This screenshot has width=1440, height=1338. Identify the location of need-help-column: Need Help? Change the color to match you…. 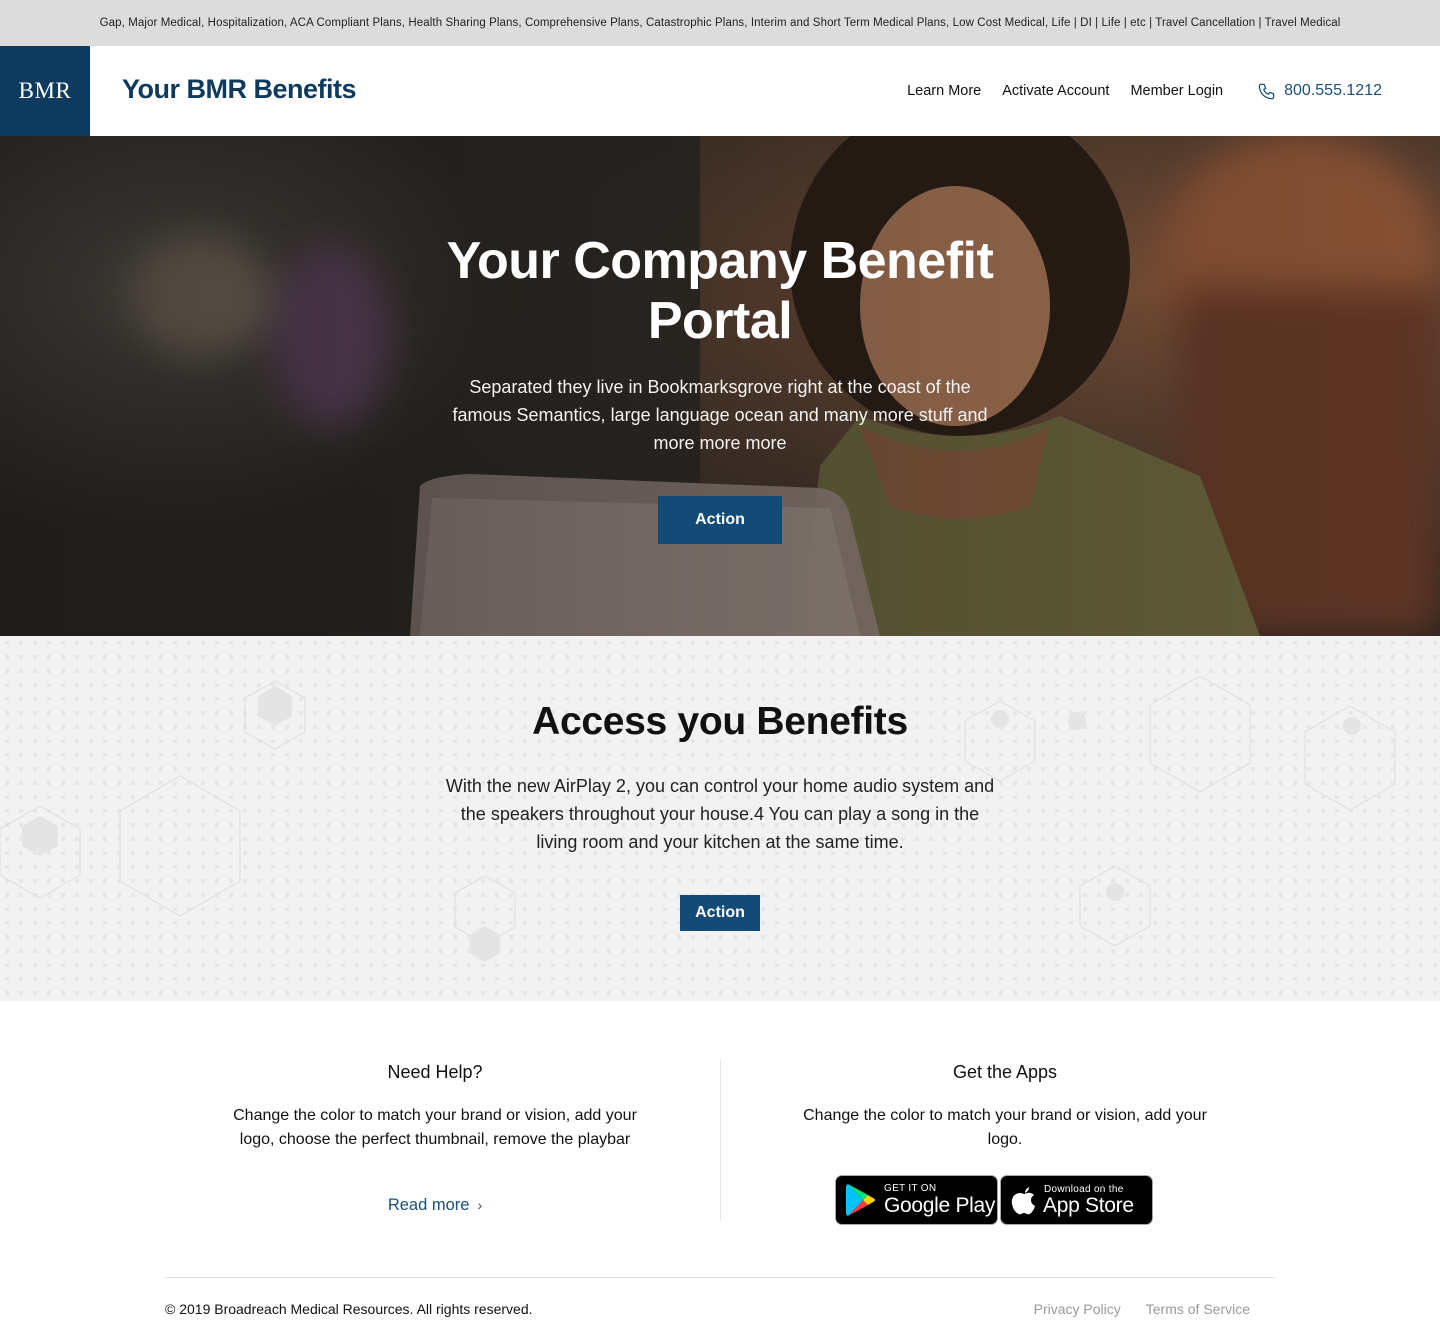
(435, 1107).